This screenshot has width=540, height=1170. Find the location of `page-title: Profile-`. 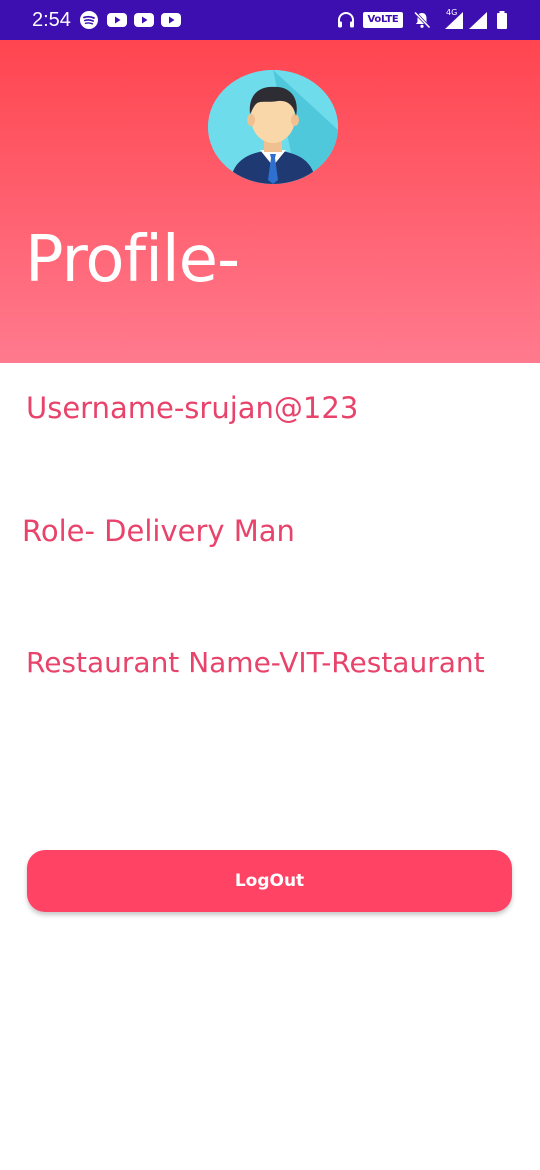

page-title: Profile- is located at coordinates (132, 260).